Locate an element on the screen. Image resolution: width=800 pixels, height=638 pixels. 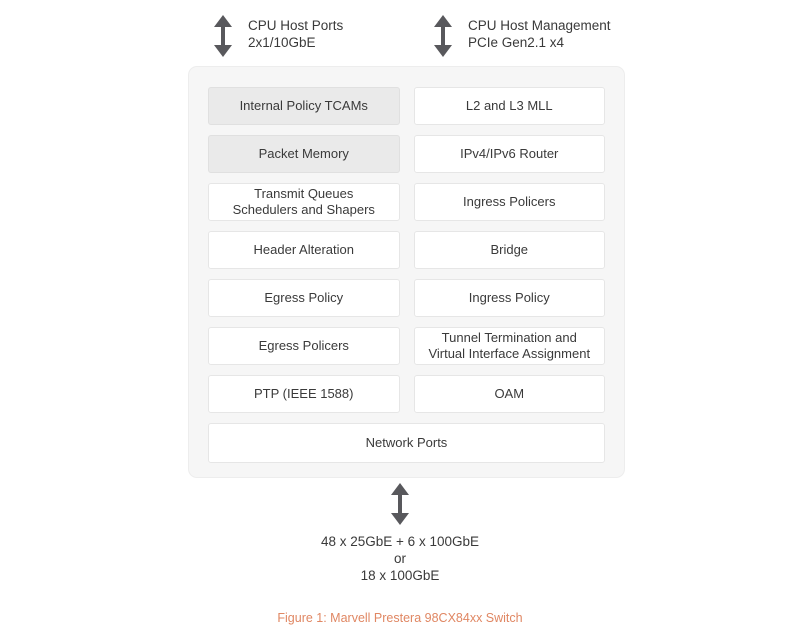
interface-cpu-host-management: CPU Host Management PCIe Gen2.1 x4 is located at coordinates (521, 36).